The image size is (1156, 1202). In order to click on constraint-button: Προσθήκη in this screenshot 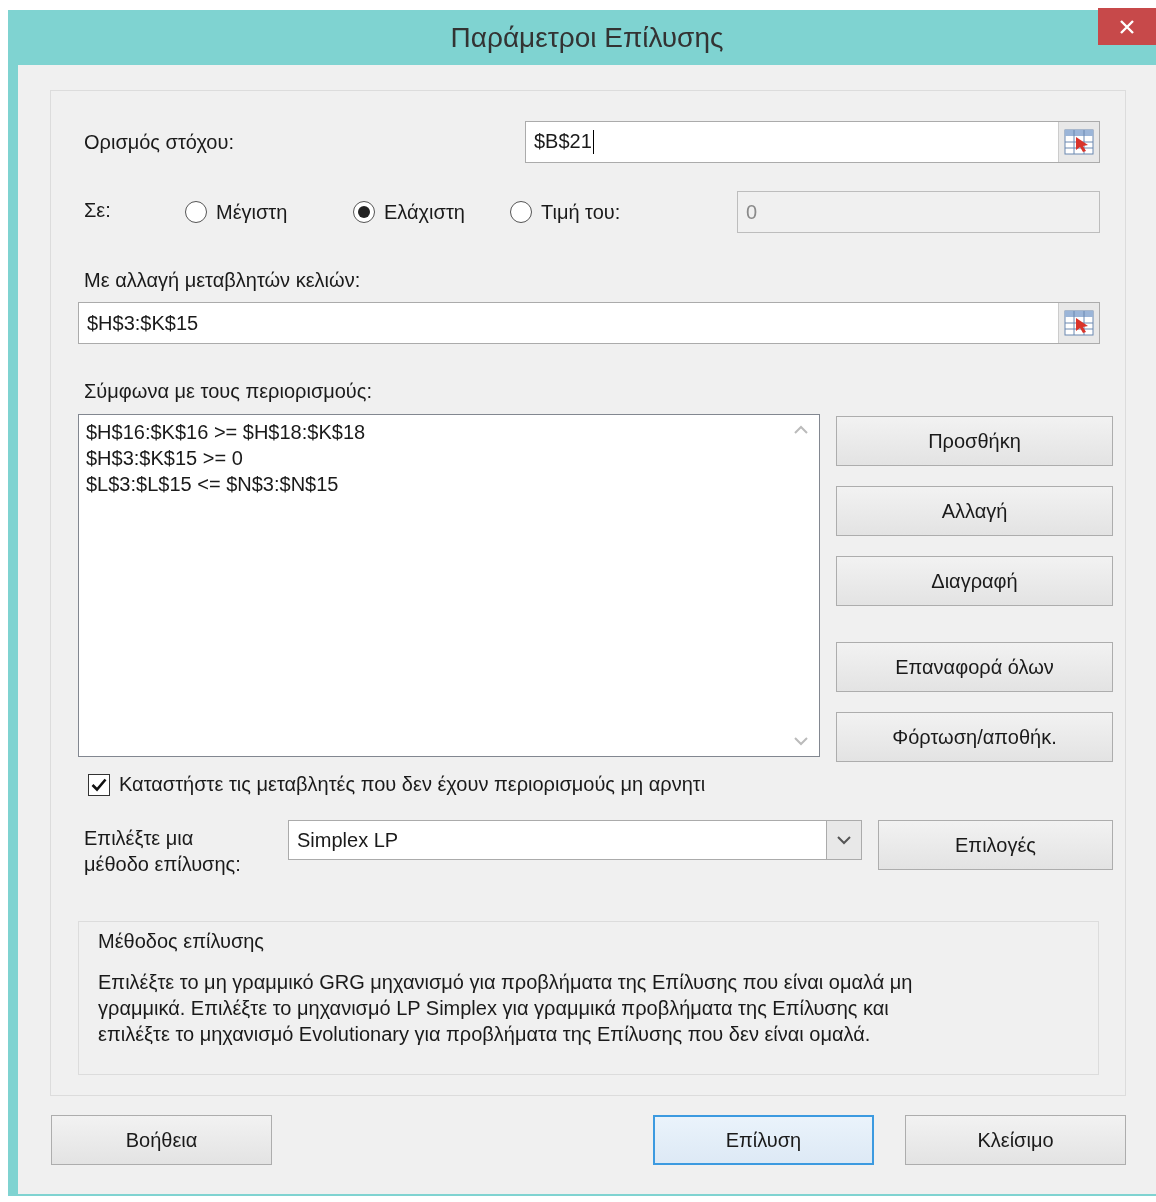, I will do `click(974, 441)`.